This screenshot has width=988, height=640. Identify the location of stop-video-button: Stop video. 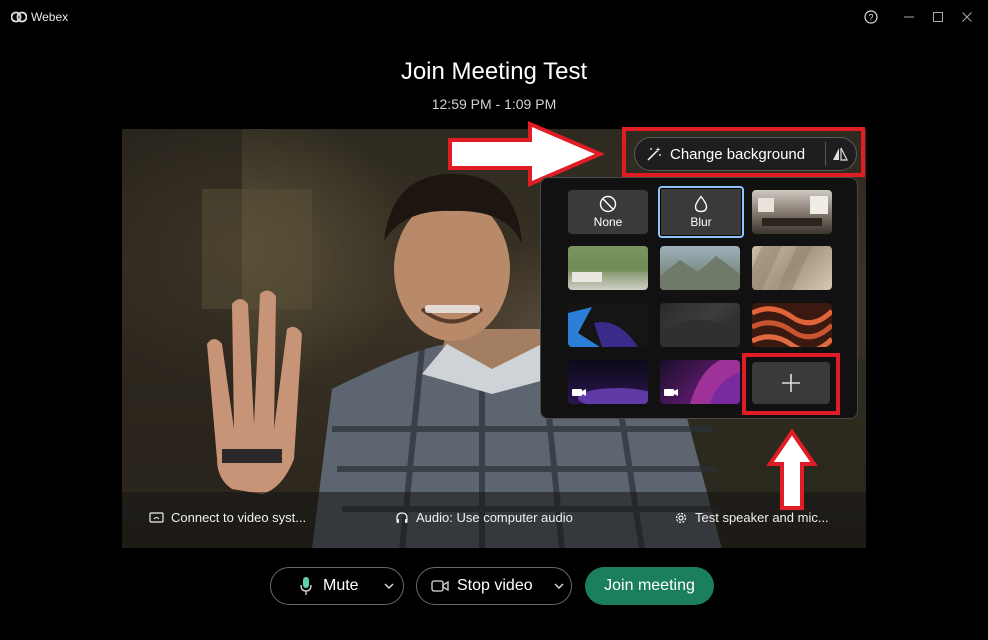
(475, 586).